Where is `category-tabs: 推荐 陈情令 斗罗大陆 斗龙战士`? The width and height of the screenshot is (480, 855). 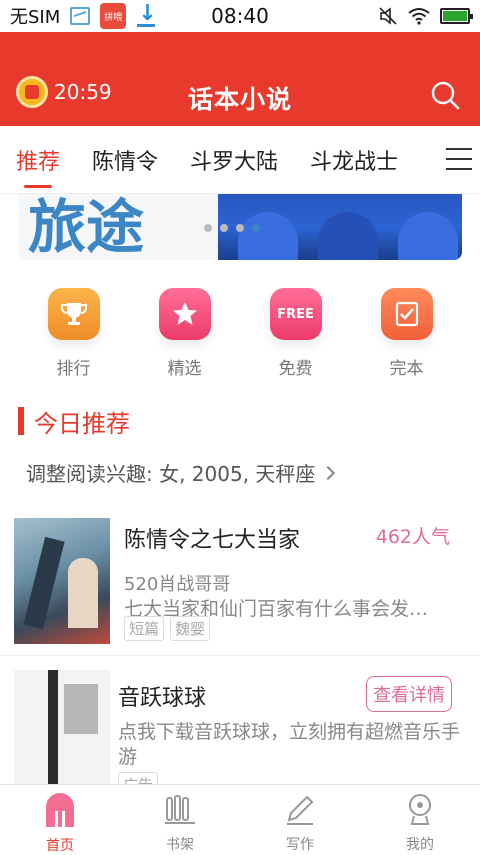
category-tabs: 推荐 陈情令 斗罗大陆 斗龙战士 is located at coordinates (240, 160).